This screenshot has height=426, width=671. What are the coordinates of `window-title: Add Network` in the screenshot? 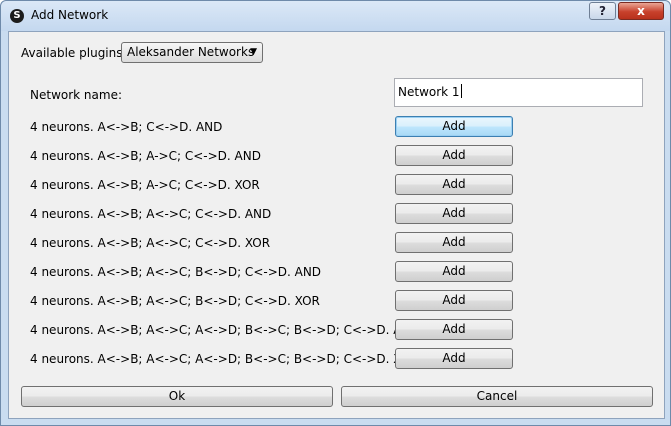 It's located at (70, 15).